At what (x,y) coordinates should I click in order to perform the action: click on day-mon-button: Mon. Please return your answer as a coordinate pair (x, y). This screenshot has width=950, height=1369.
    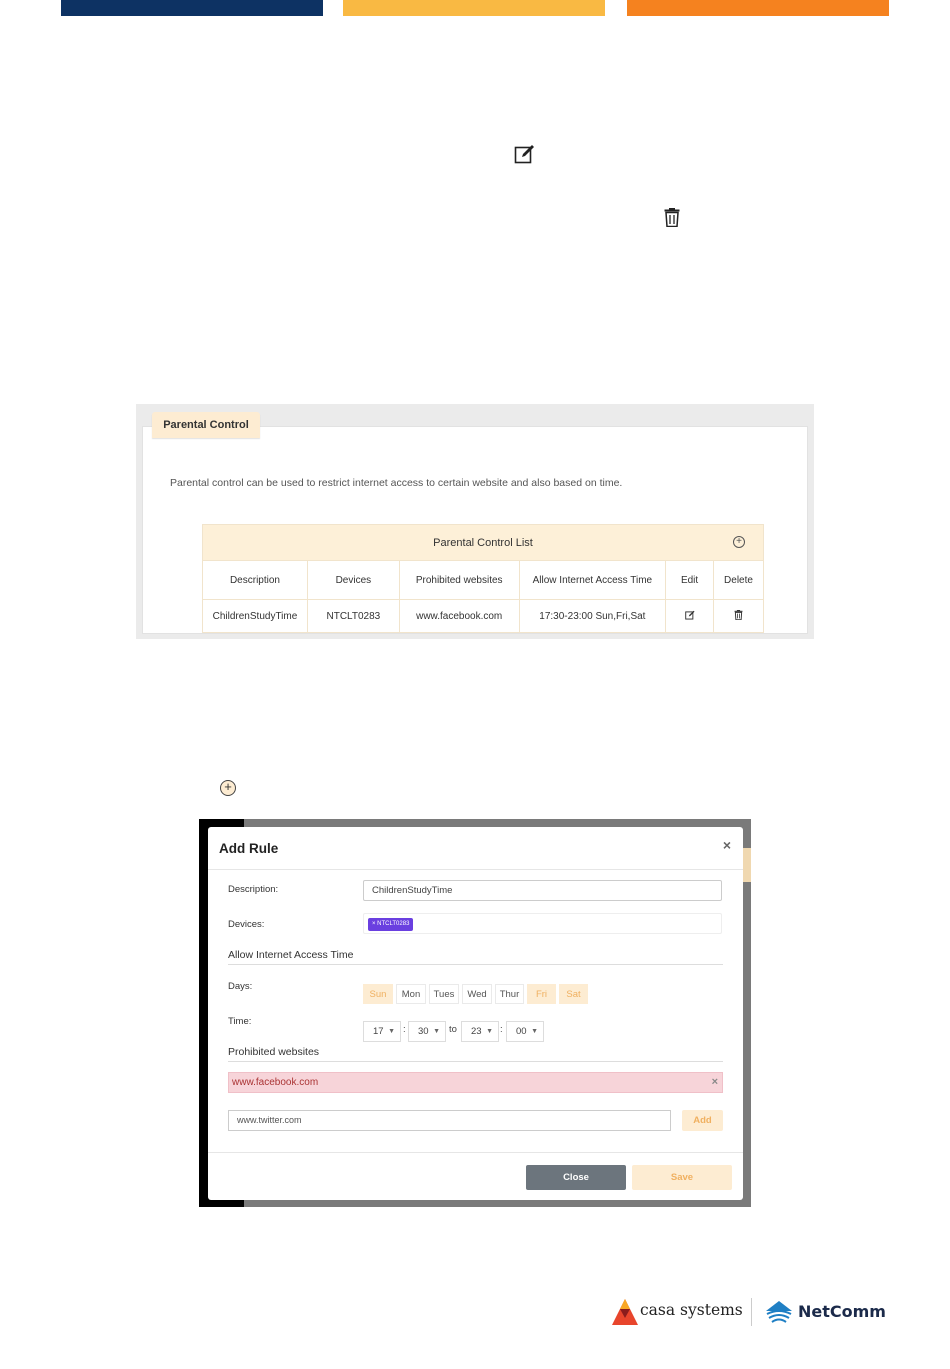
    Looking at the image, I should click on (411, 994).